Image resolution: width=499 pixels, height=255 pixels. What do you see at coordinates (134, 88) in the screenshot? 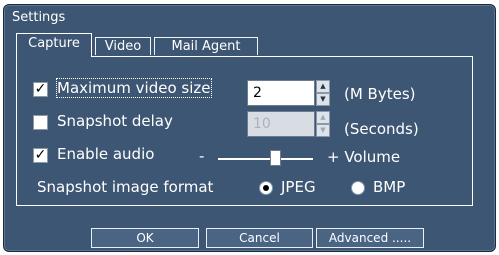
I see `max-video-size-label: Maximum video size` at bounding box center [134, 88].